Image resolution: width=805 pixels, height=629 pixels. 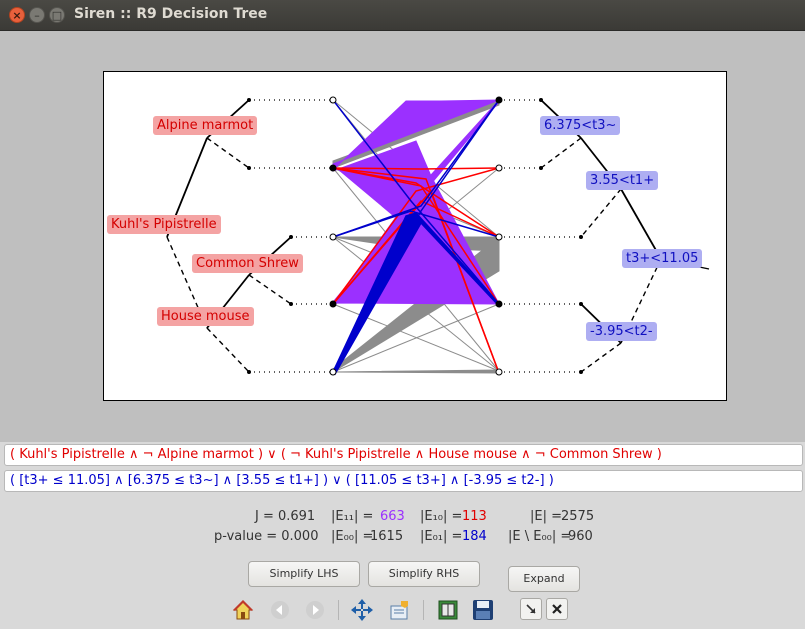 I want to click on minimize-window-button: –, so click(x=37, y=15).